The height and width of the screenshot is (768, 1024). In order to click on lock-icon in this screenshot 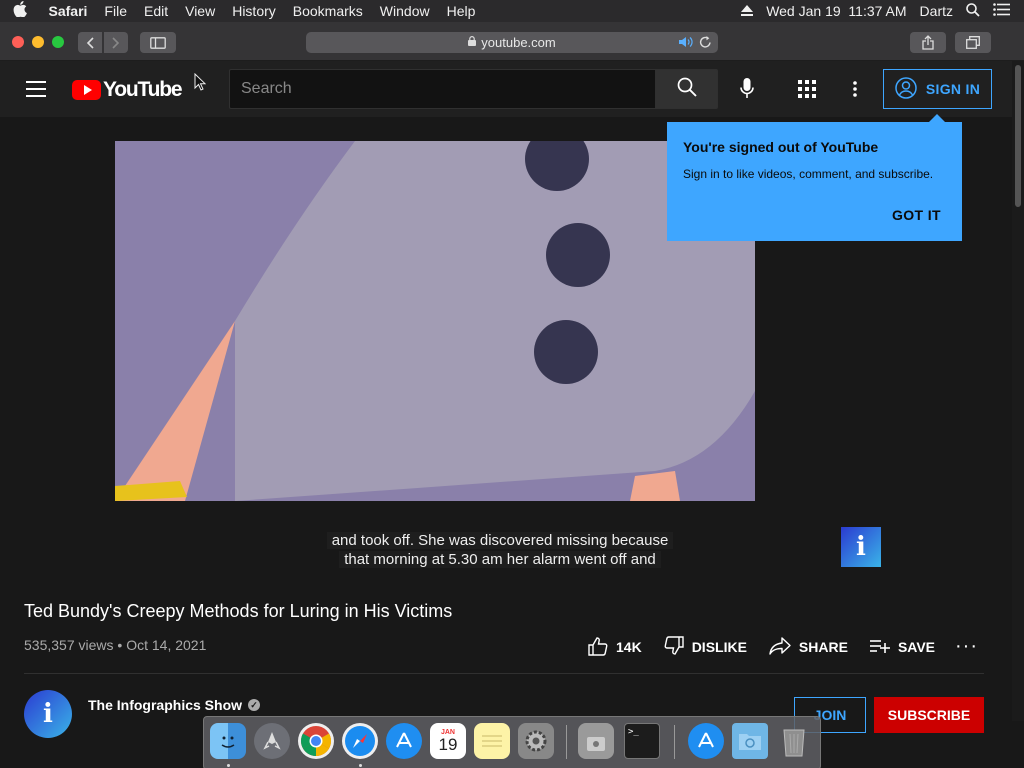, I will do `click(472, 42)`.